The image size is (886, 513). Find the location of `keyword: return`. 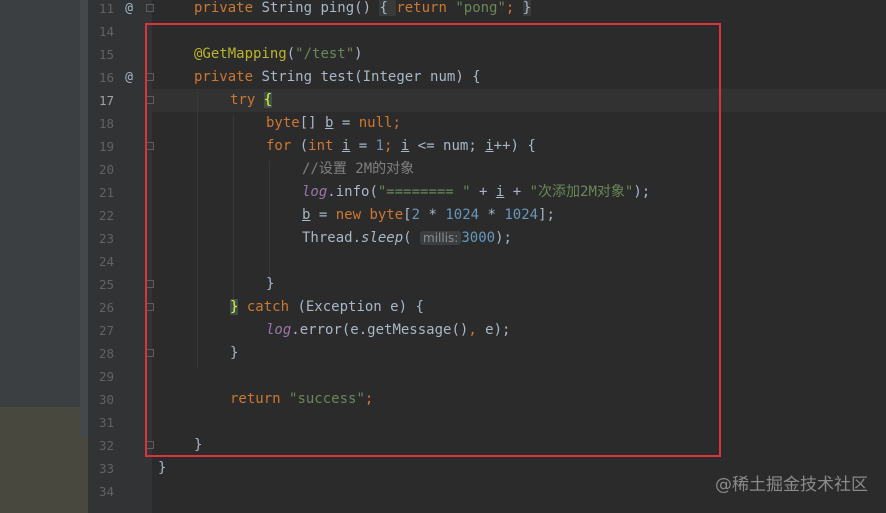

keyword: return is located at coordinates (426, 8).